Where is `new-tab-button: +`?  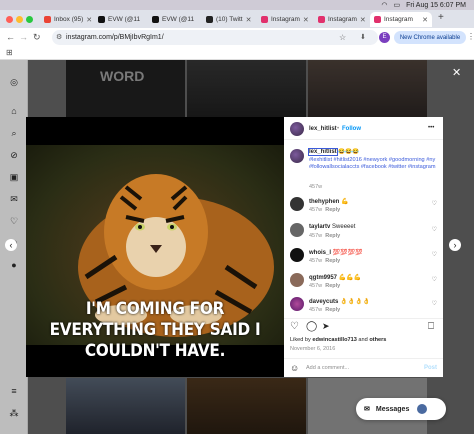
new-tab-button: + is located at coordinates (441, 17).